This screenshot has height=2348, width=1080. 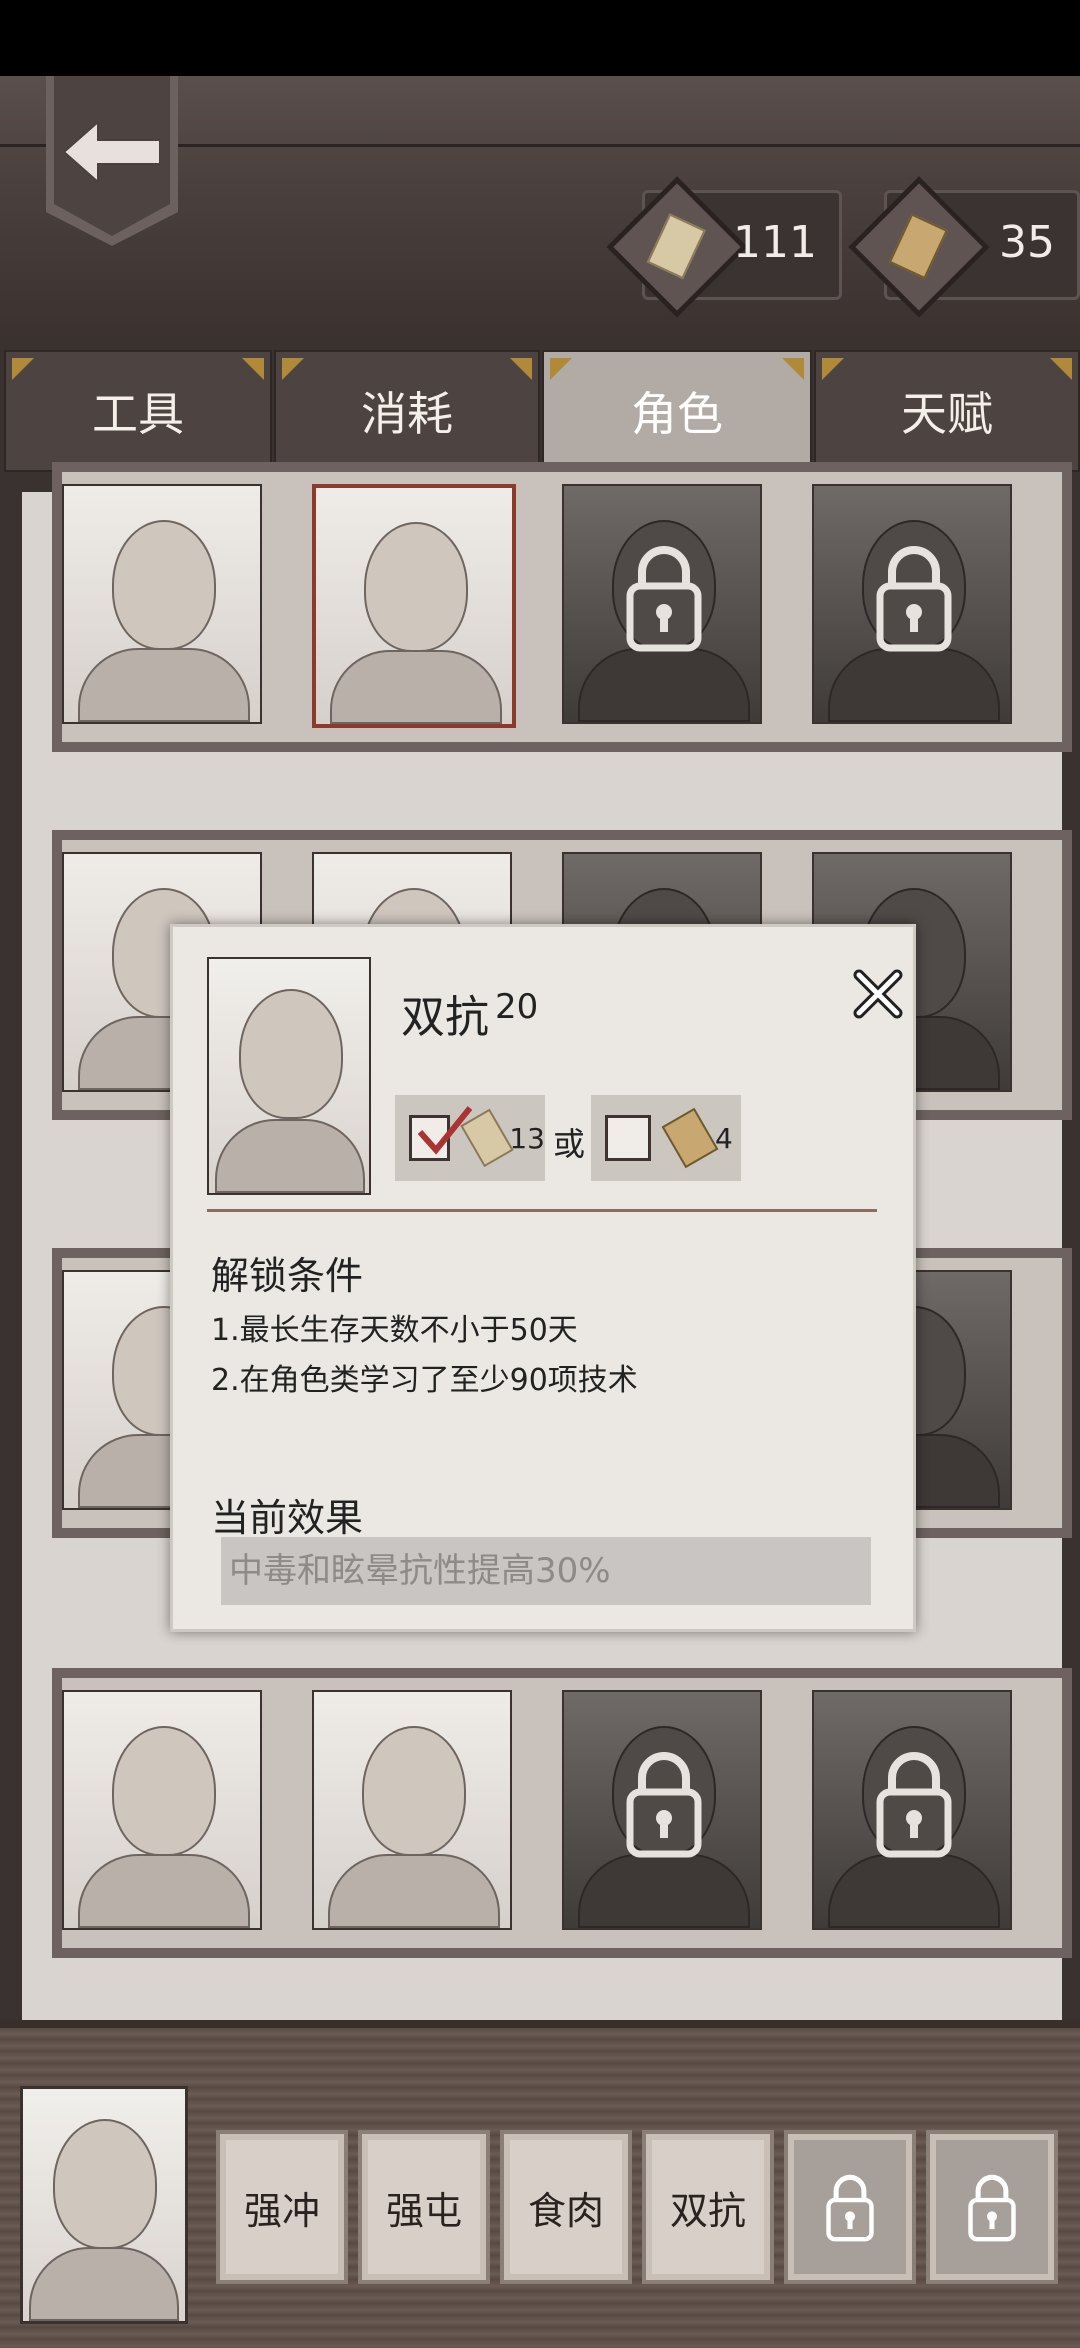 I want to click on or-label: 或, so click(x=569, y=1144).